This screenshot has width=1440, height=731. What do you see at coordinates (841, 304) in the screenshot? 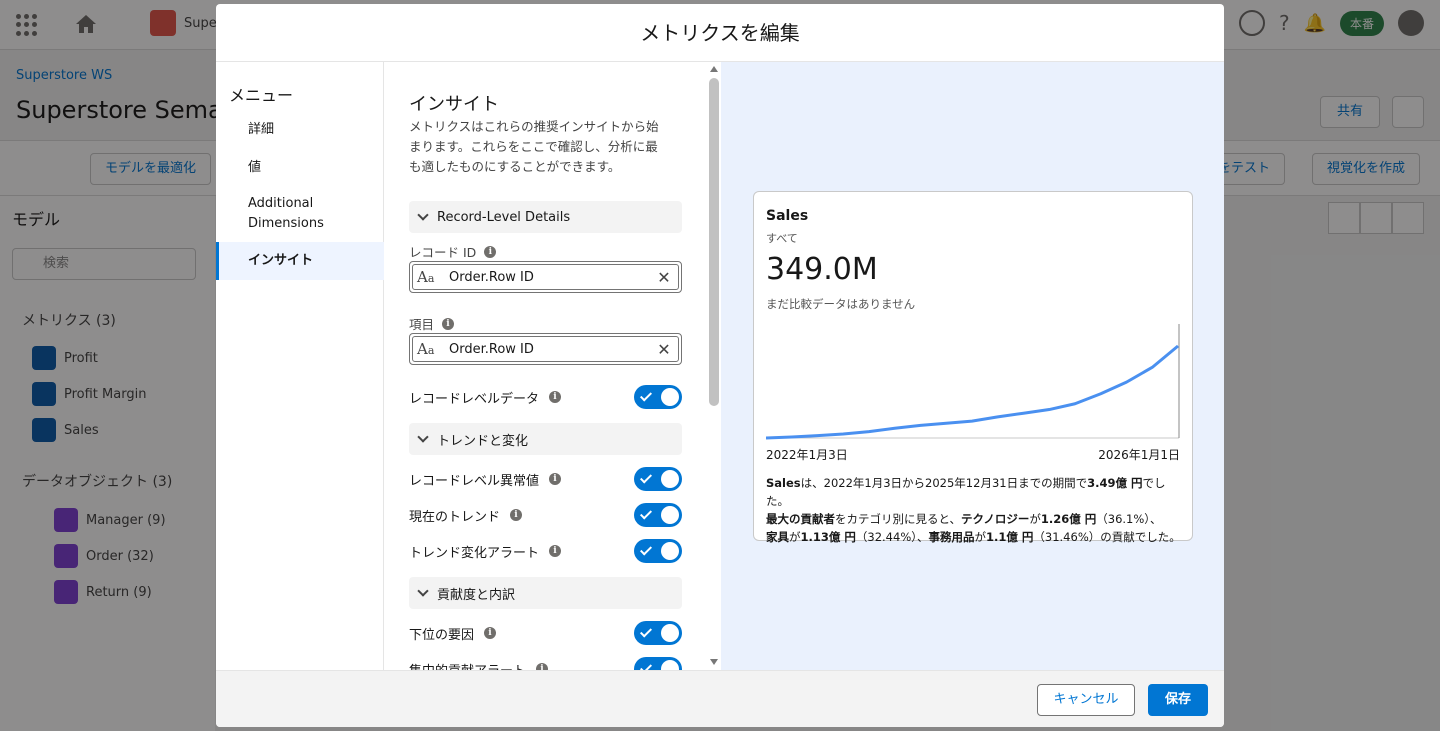
I see `comparison-note: まだ比較データはありません` at bounding box center [841, 304].